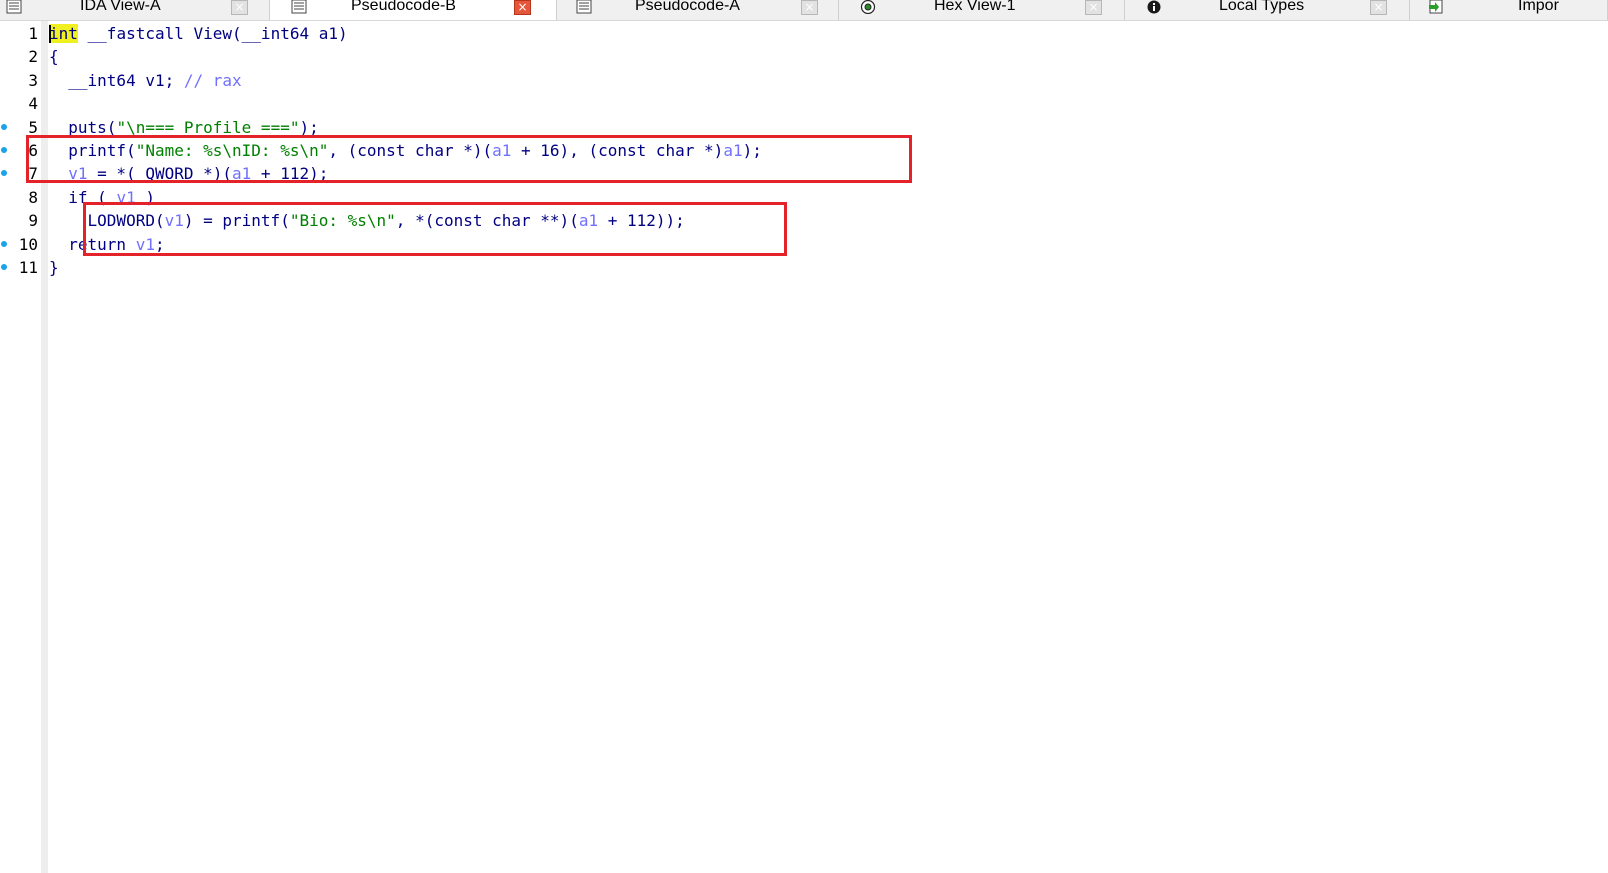 The image size is (1608, 873). What do you see at coordinates (309, 127) in the screenshot?
I see `code-token: );` at bounding box center [309, 127].